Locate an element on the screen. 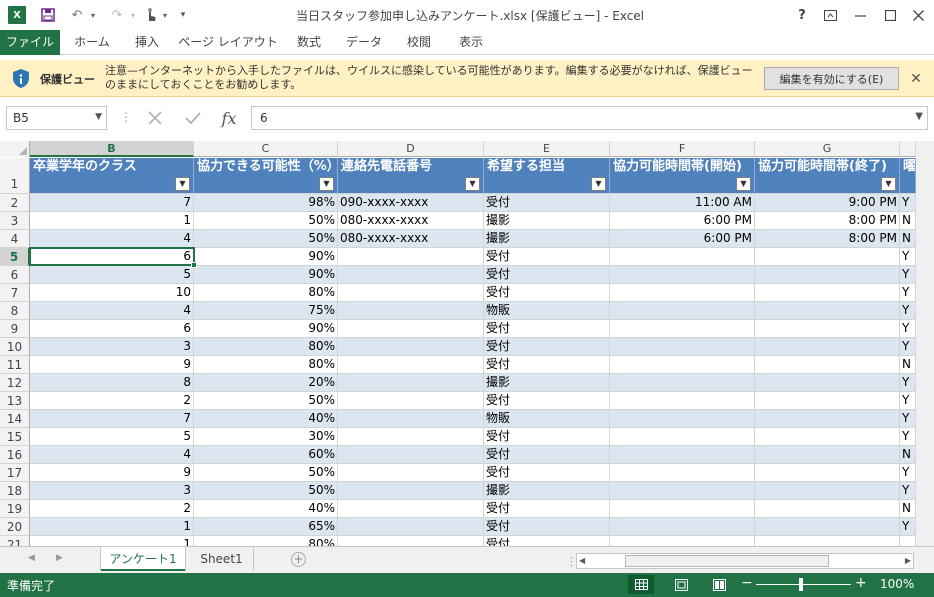 The image size is (934, 597). cell-end-time: 8:00 PM is located at coordinates (827, 239).